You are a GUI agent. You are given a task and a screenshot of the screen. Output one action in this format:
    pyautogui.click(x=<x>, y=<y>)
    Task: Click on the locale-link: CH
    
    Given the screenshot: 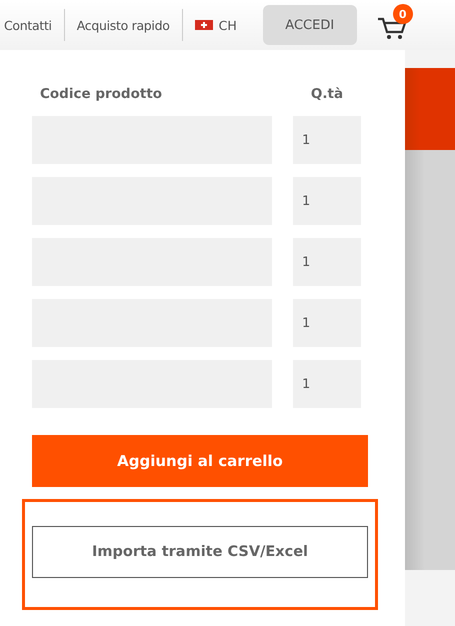 What is the action you would take?
    pyautogui.click(x=215, y=25)
    